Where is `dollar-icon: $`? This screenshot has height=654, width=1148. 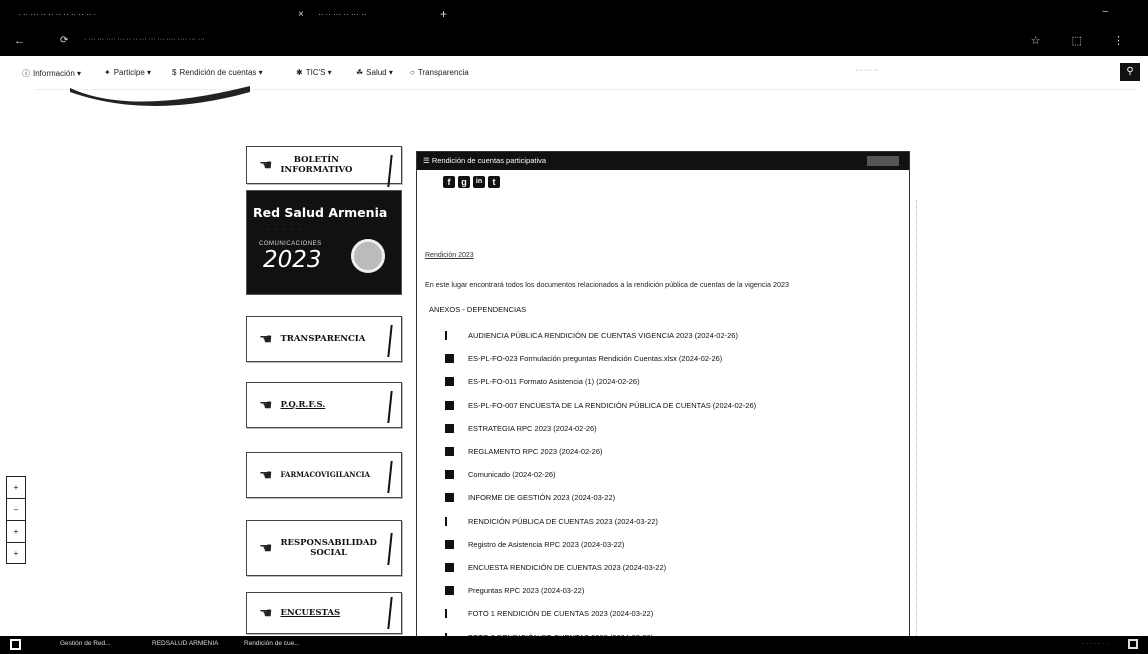 dollar-icon: $ is located at coordinates (174, 72).